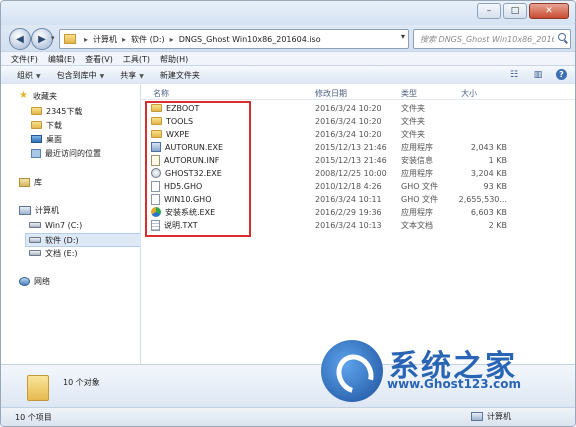 The height and width of the screenshot is (427, 576). Describe the element at coordinates (70, 39) in the screenshot. I see `folder-icon` at that location.